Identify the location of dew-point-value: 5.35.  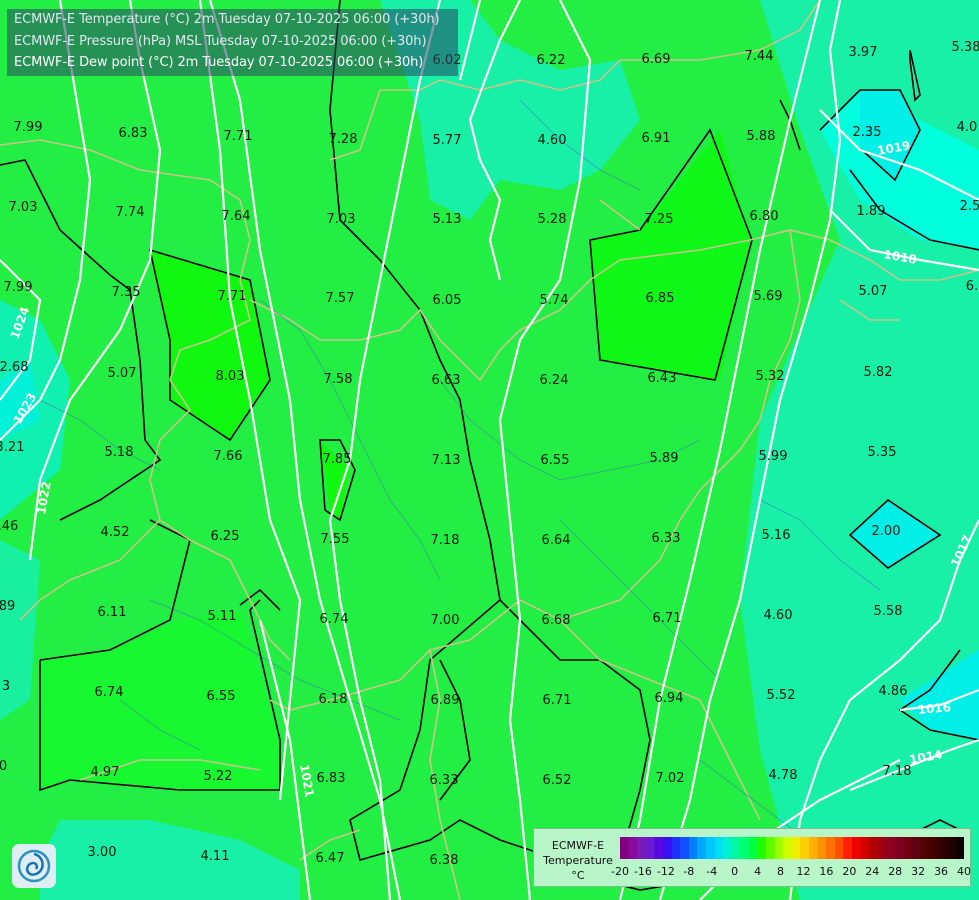
(882, 452).